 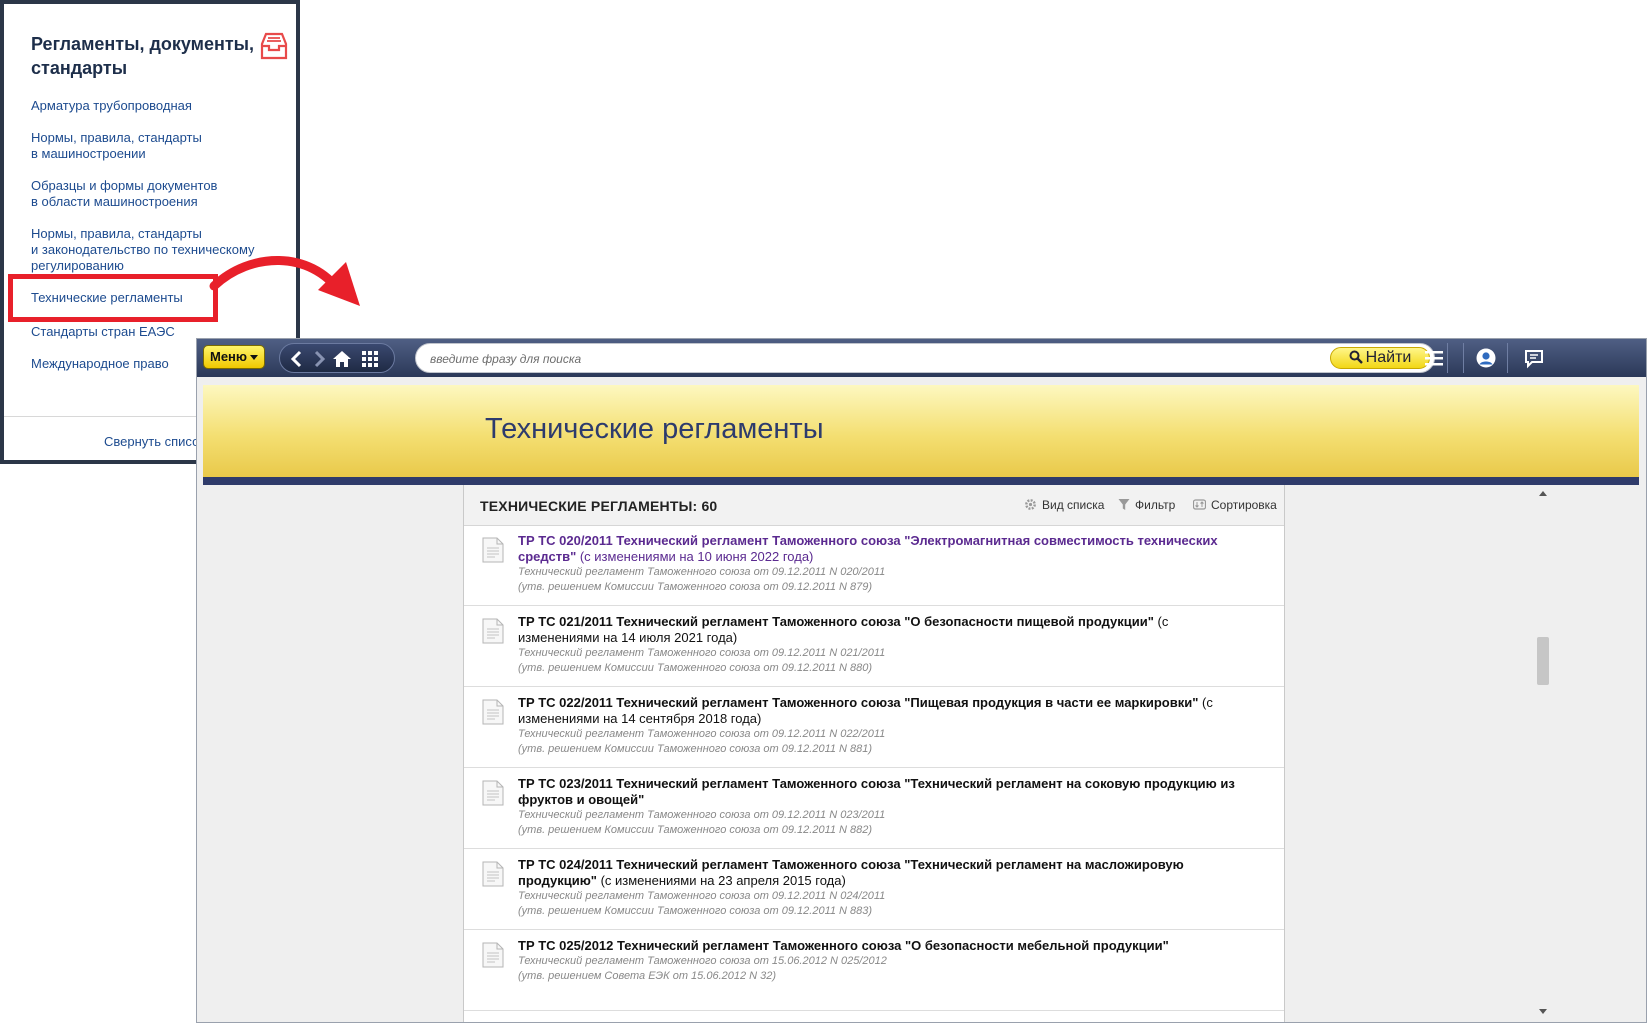 I want to click on menu-button-label: Меню, so click(x=229, y=356).